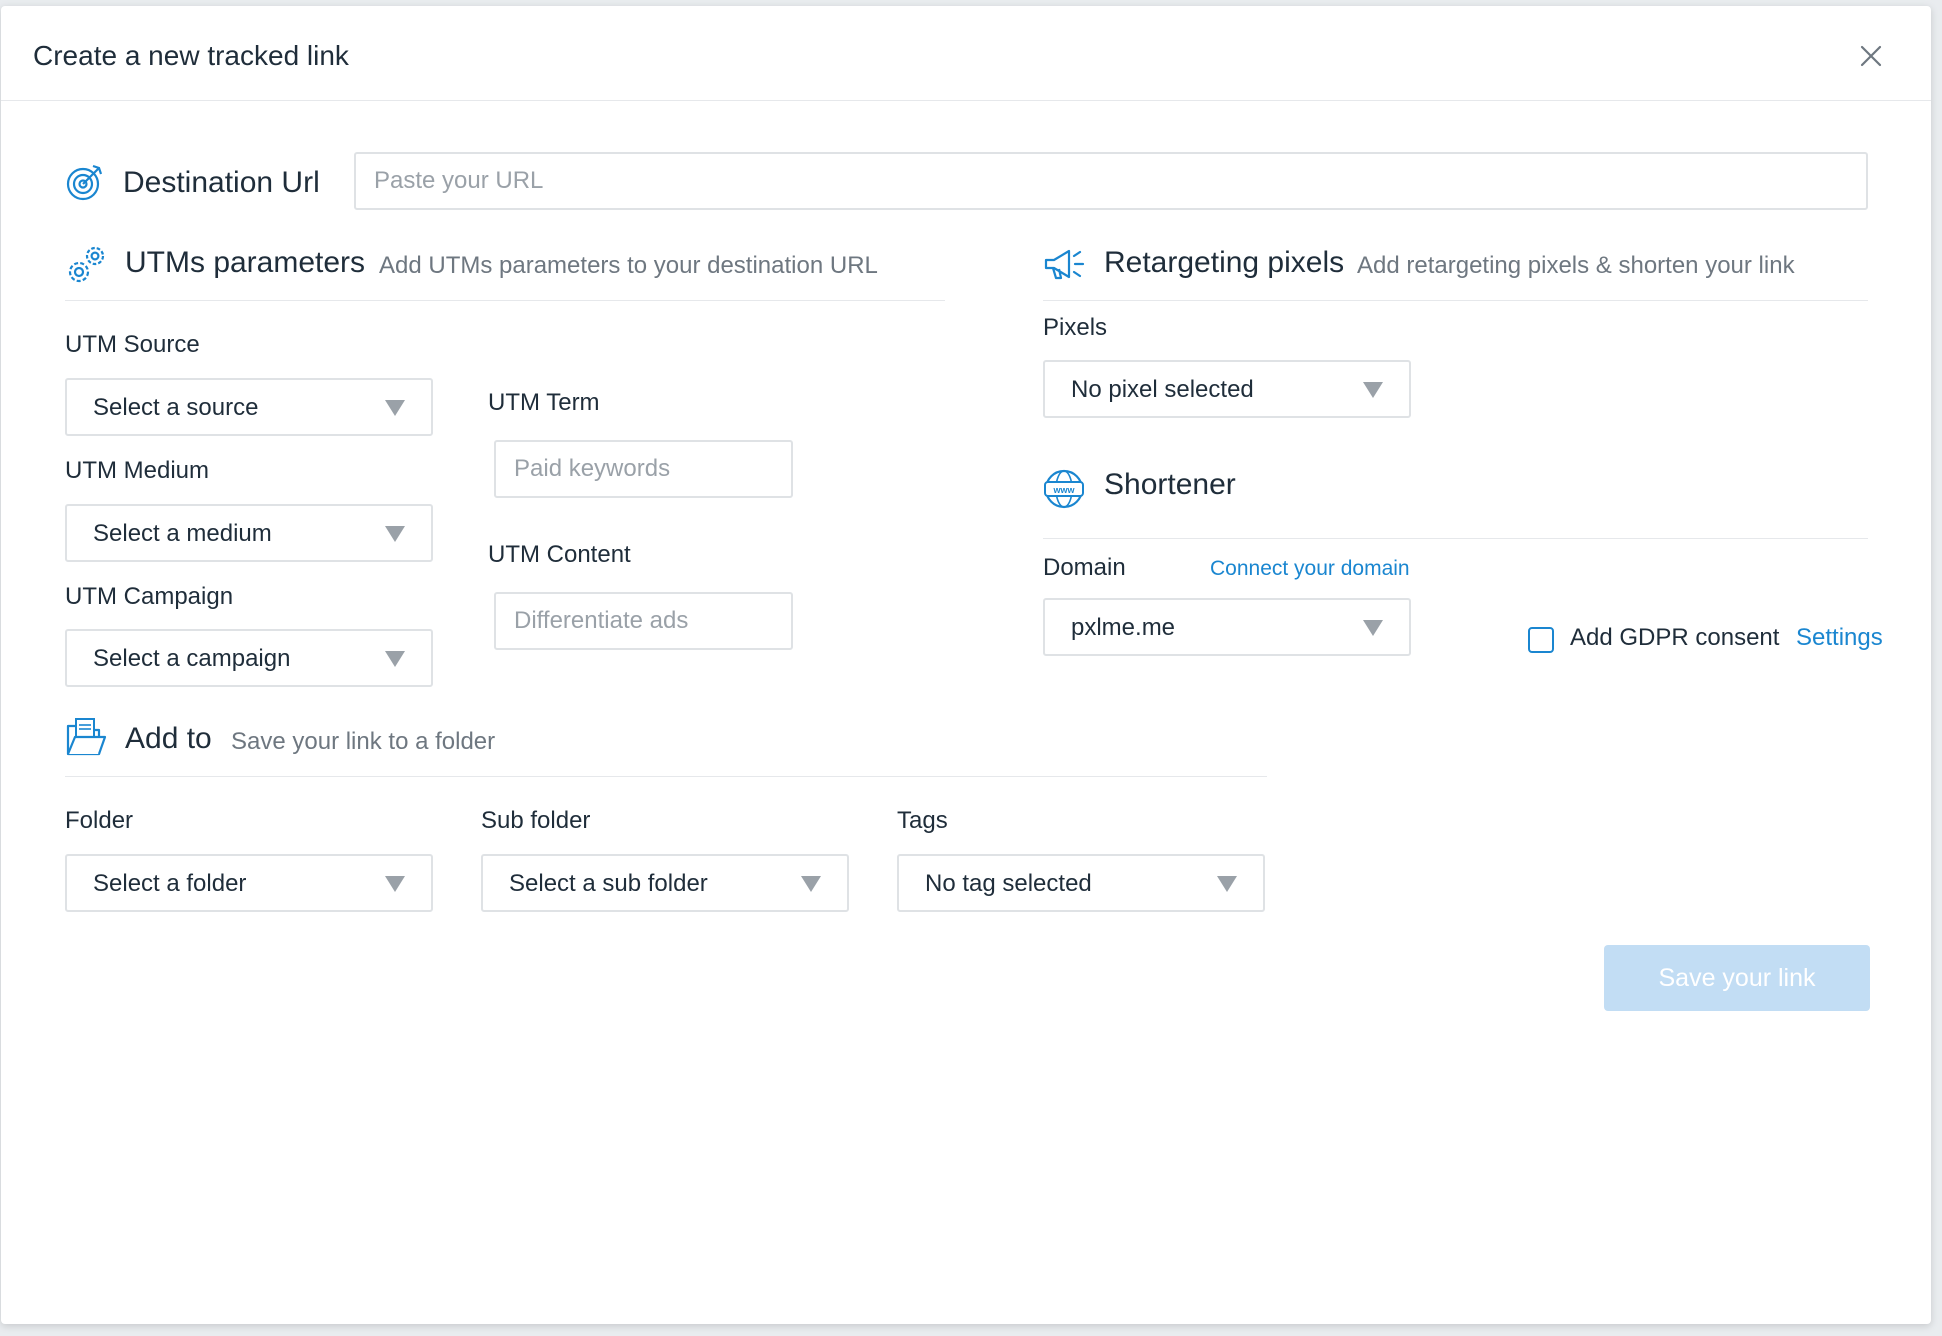 Image resolution: width=1942 pixels, height=1336 pixels. What do you see at coordinates (1310, 569) in the screenshot?
I see `connect-domain-link: Connect your domain` at bounding box center [1310, 569].